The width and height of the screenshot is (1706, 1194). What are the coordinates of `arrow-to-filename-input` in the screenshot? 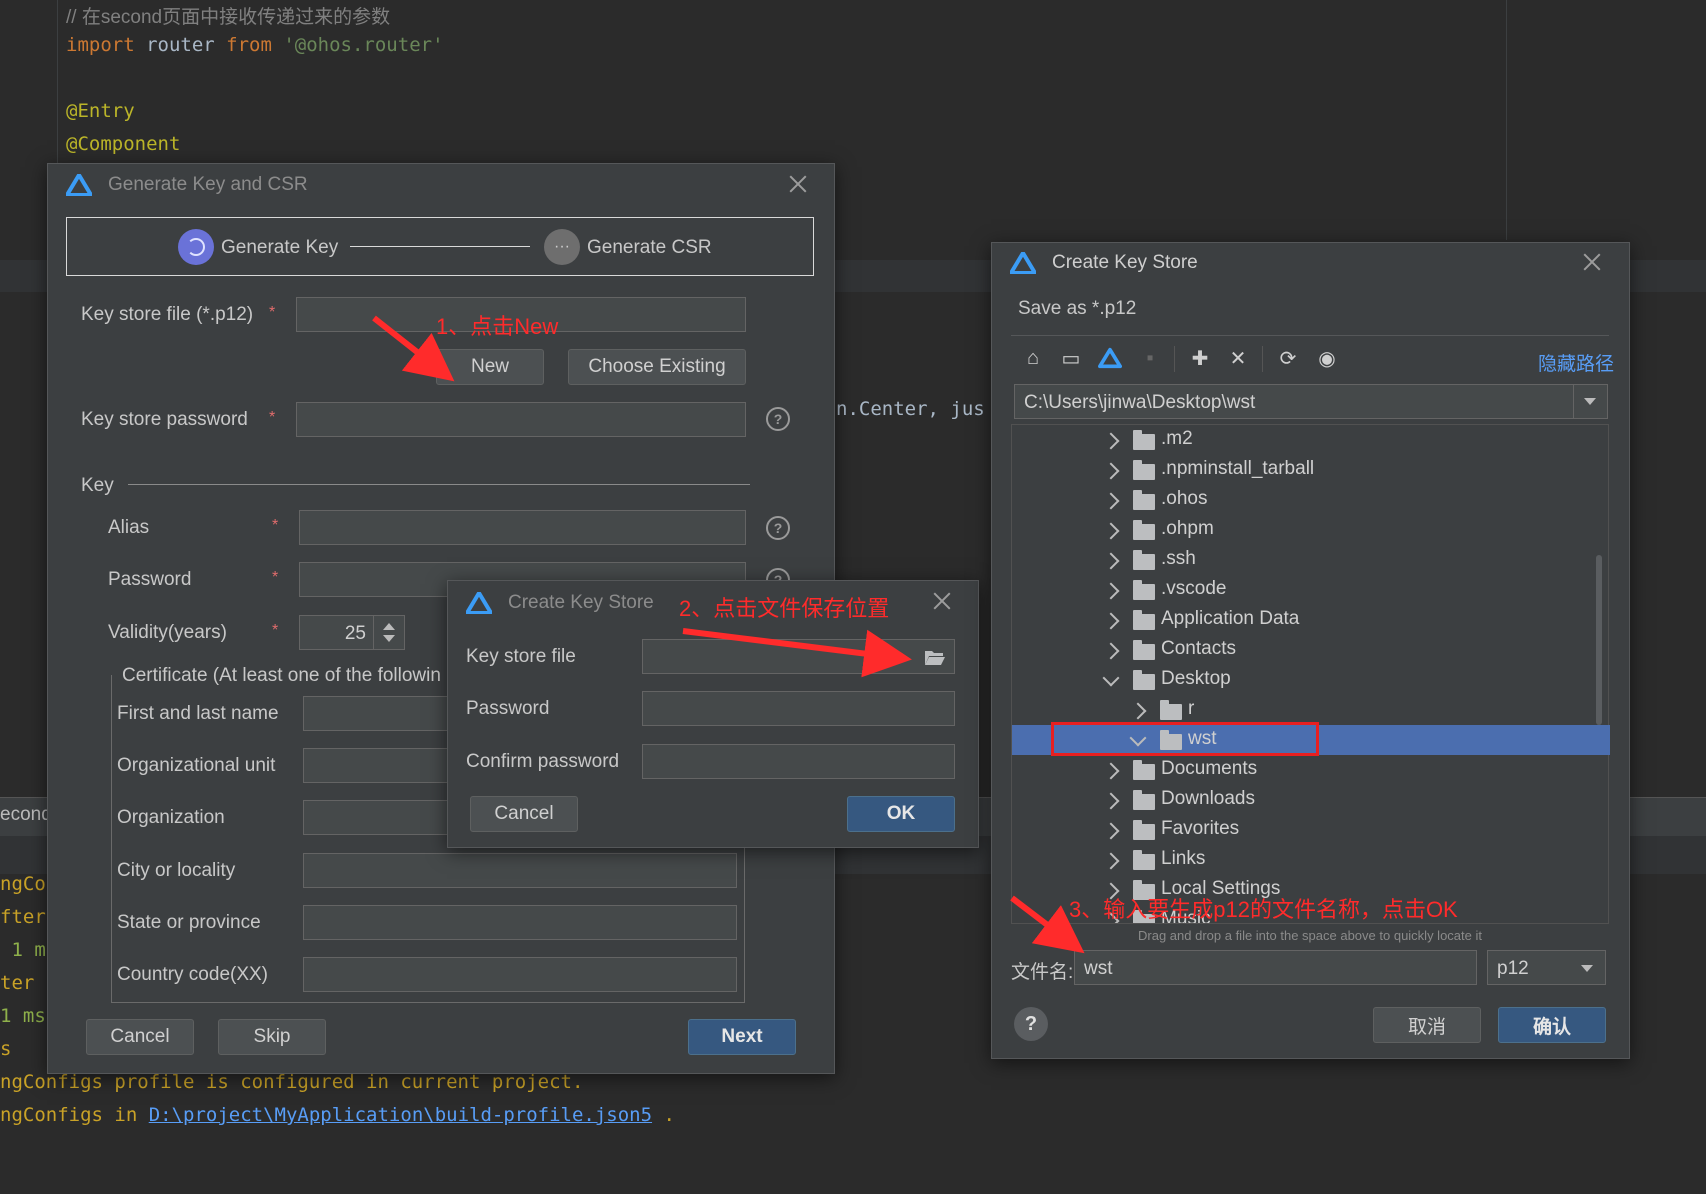 It's located at (1047, 924).